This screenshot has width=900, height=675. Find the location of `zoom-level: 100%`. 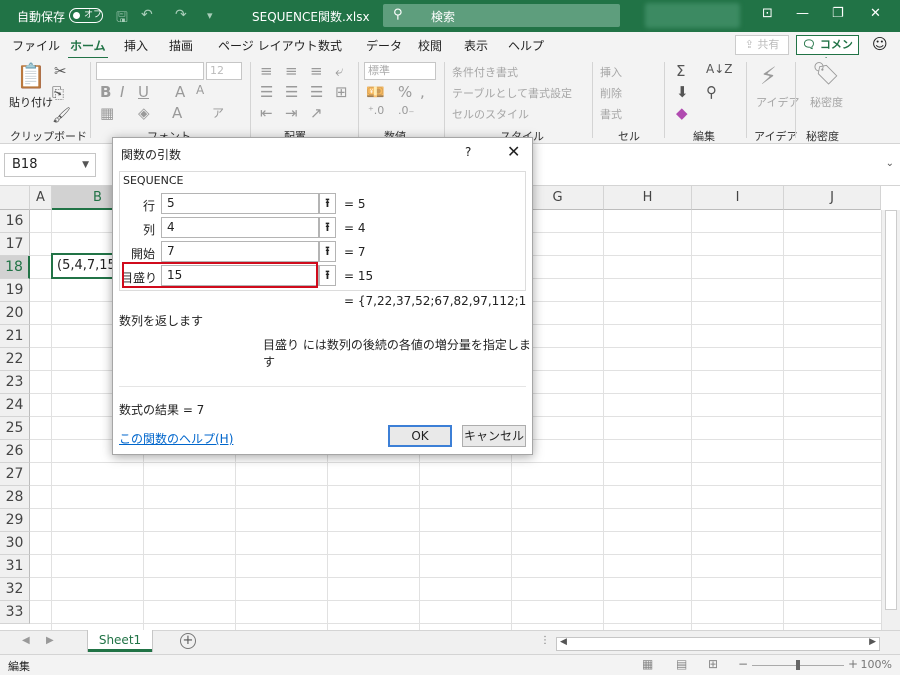

zoom-level: 100% is located at coordinates (876, 664).